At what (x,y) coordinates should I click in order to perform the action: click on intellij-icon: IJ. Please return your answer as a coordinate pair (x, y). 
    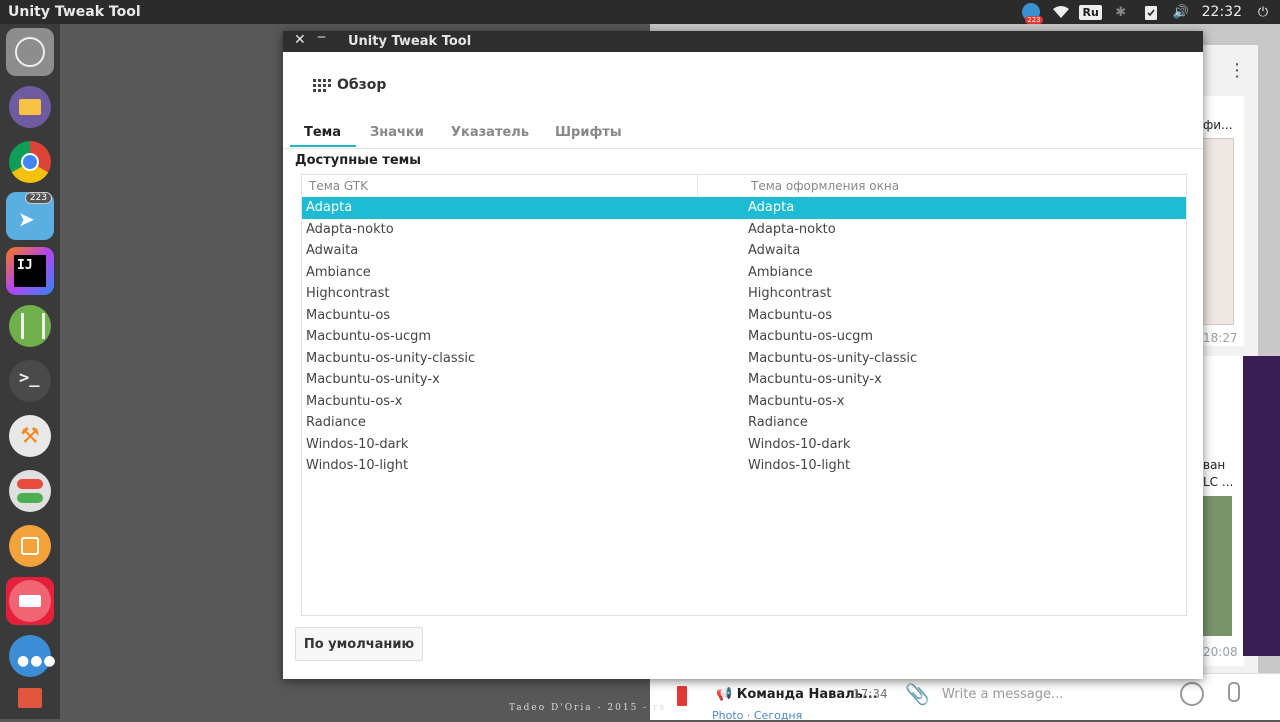
    Looking at the image, I should click on (30, 271).